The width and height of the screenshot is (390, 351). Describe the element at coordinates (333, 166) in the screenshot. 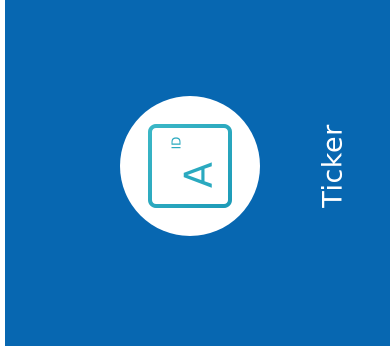

I see `tile-label: Ticker` at that location.